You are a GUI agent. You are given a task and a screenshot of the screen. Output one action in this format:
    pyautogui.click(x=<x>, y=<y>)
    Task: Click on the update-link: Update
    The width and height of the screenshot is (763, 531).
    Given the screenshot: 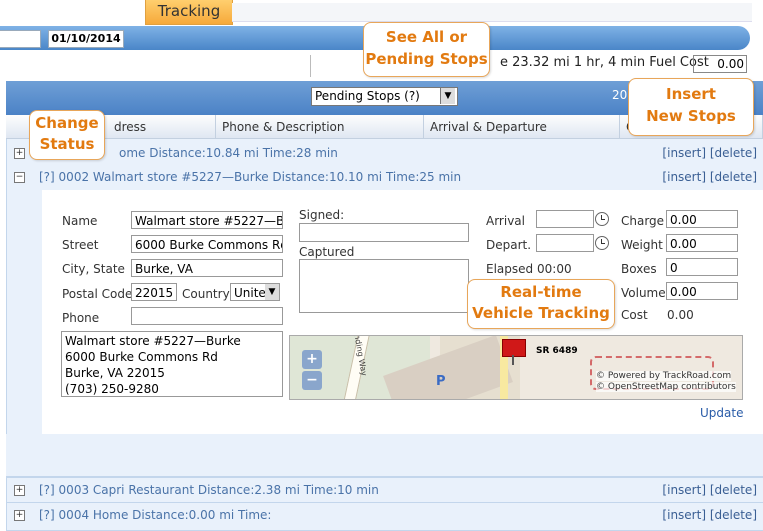 What is the action you would take?
    pyautogui.click(x=721, y=413)
    